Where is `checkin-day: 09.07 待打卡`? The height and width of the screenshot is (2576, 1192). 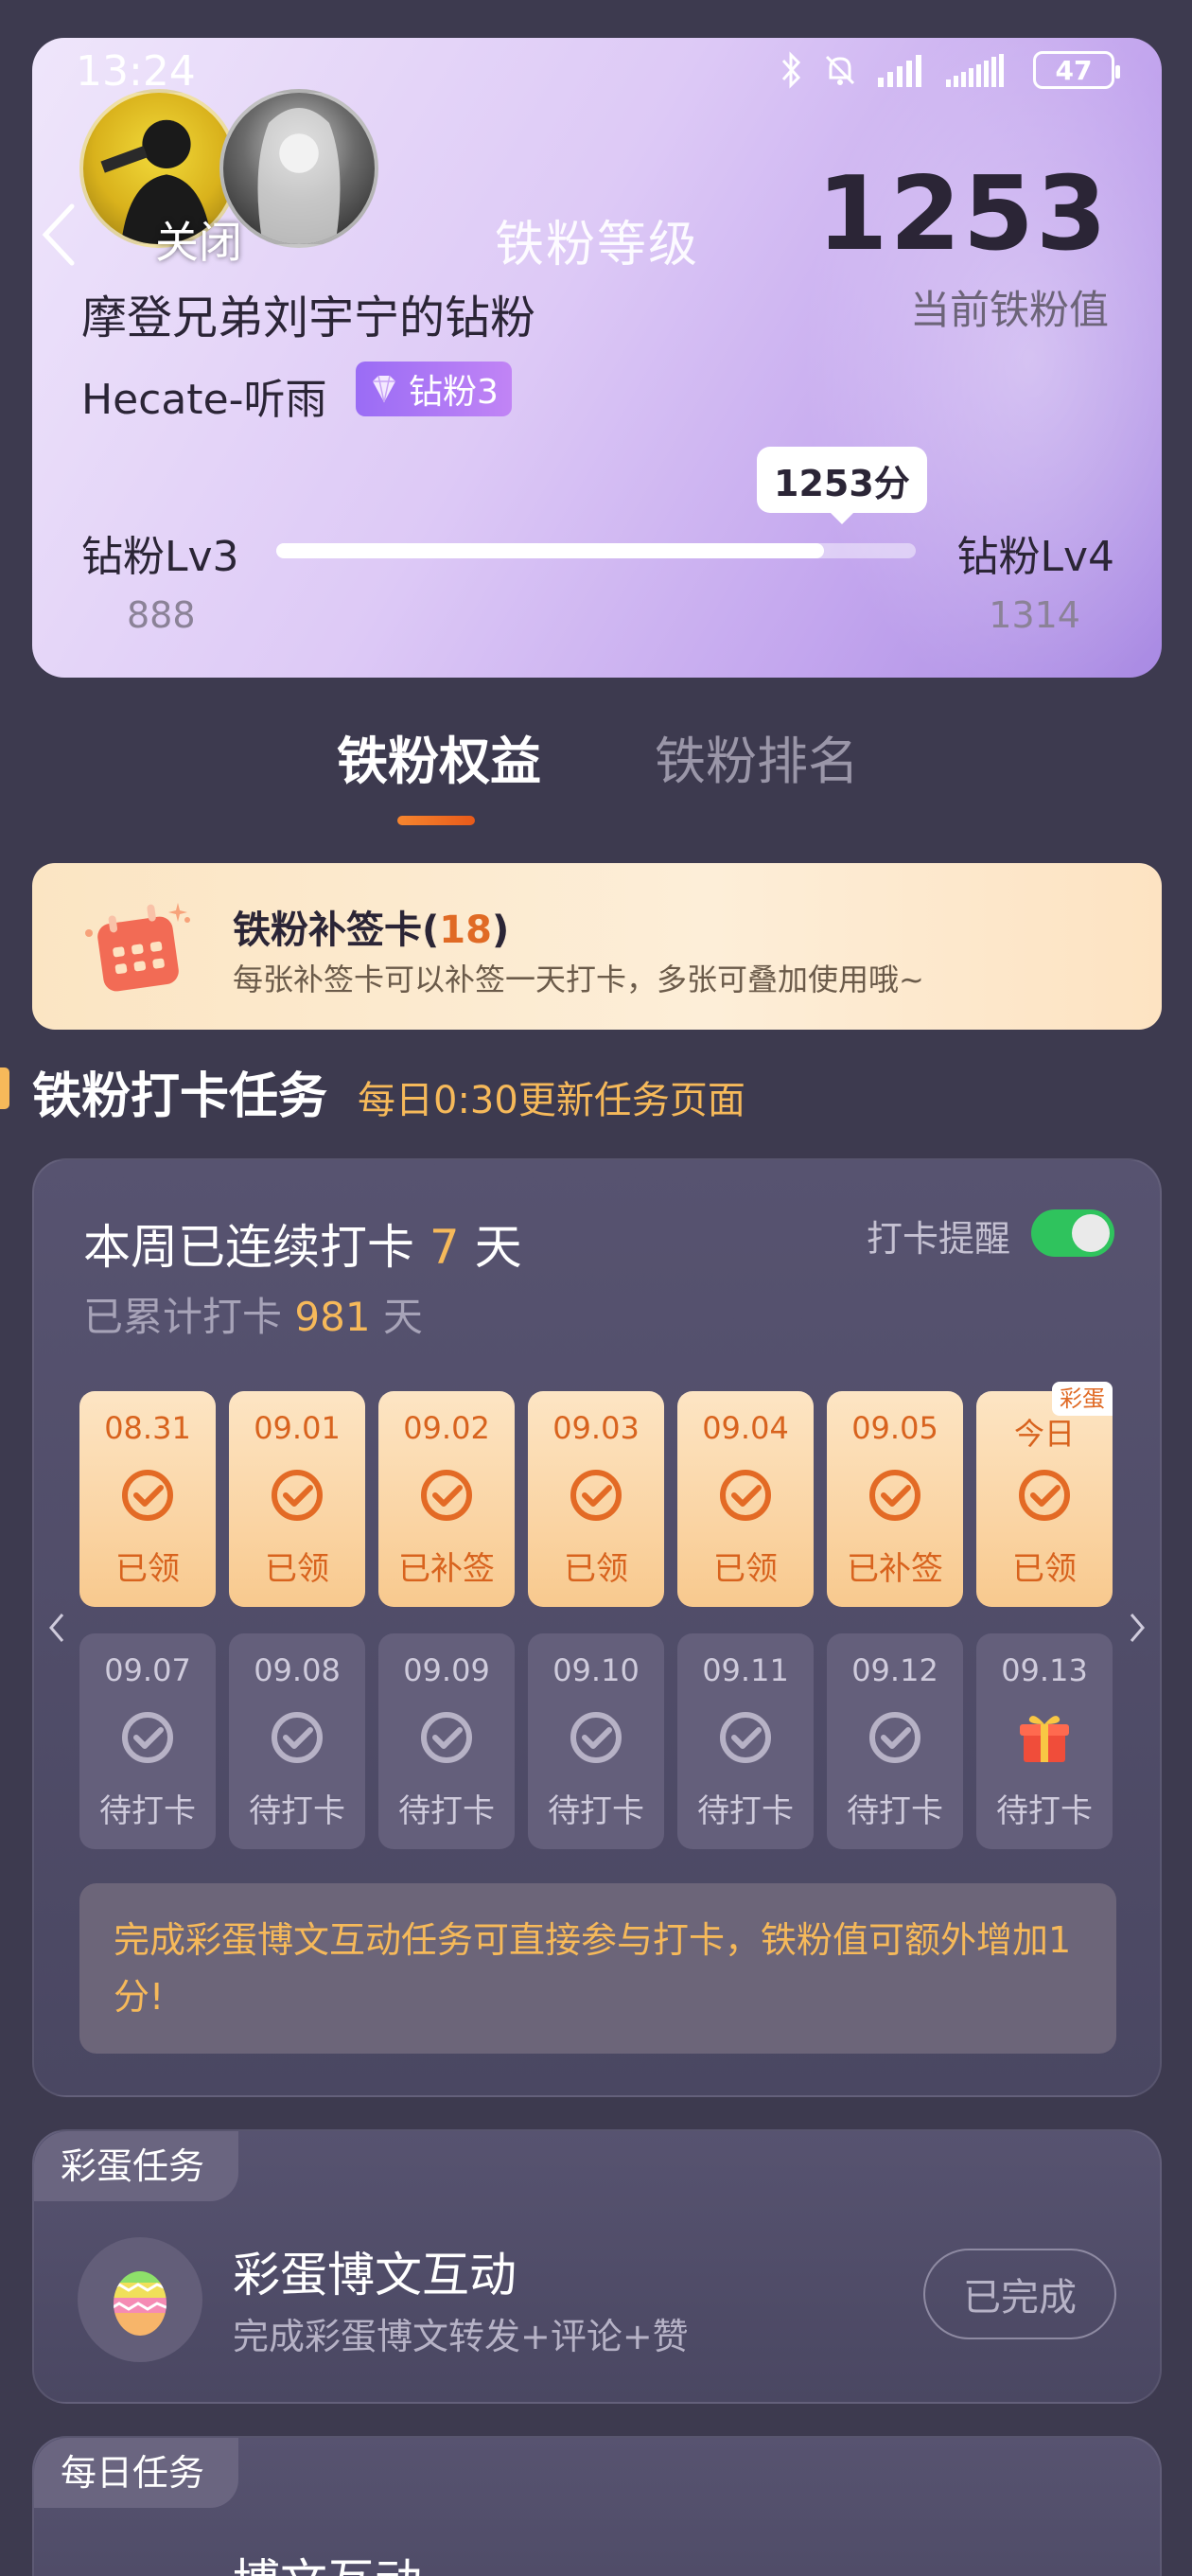
checkin-day: 09.07 待打卡 is located at coordinates (147, 1741).